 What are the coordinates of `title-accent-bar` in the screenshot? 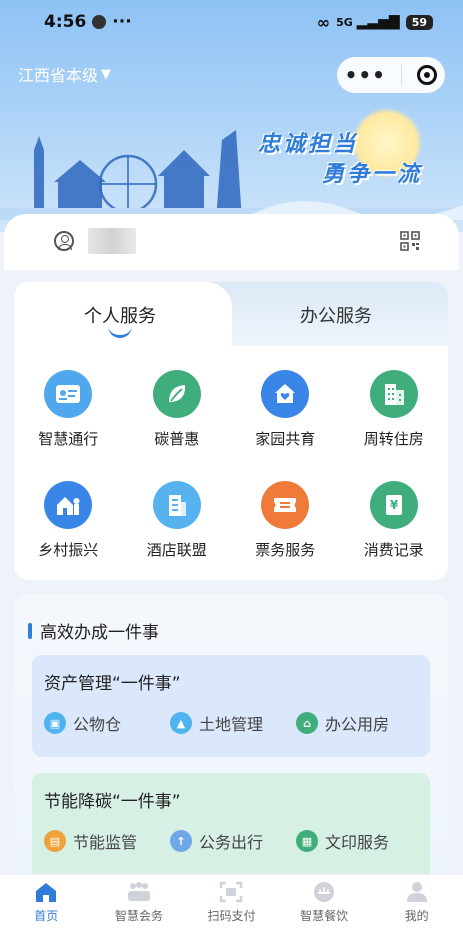 It's located at (30, 630).